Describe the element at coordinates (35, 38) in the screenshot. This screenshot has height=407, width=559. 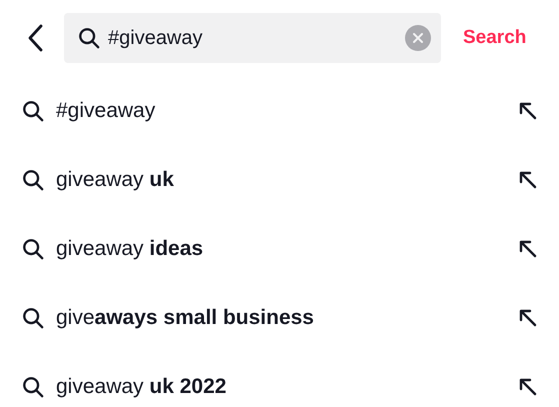
I see `chevron-left-icon` at that location.